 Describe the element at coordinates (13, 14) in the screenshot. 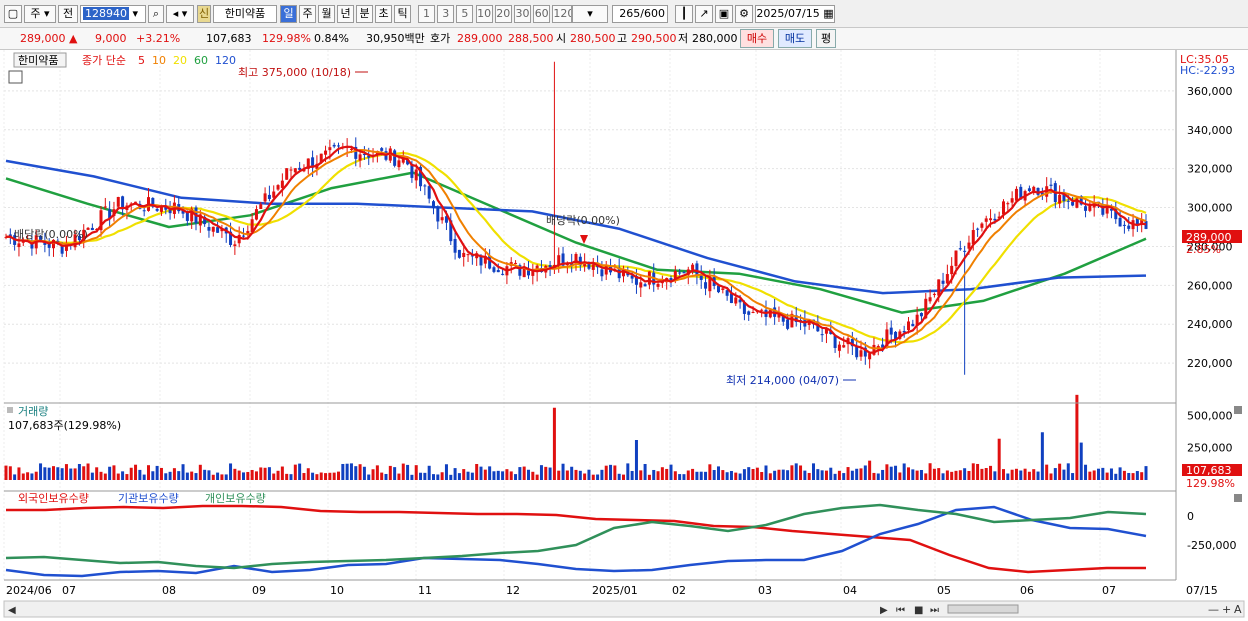

I see `layout-icon: ▢` at that location.